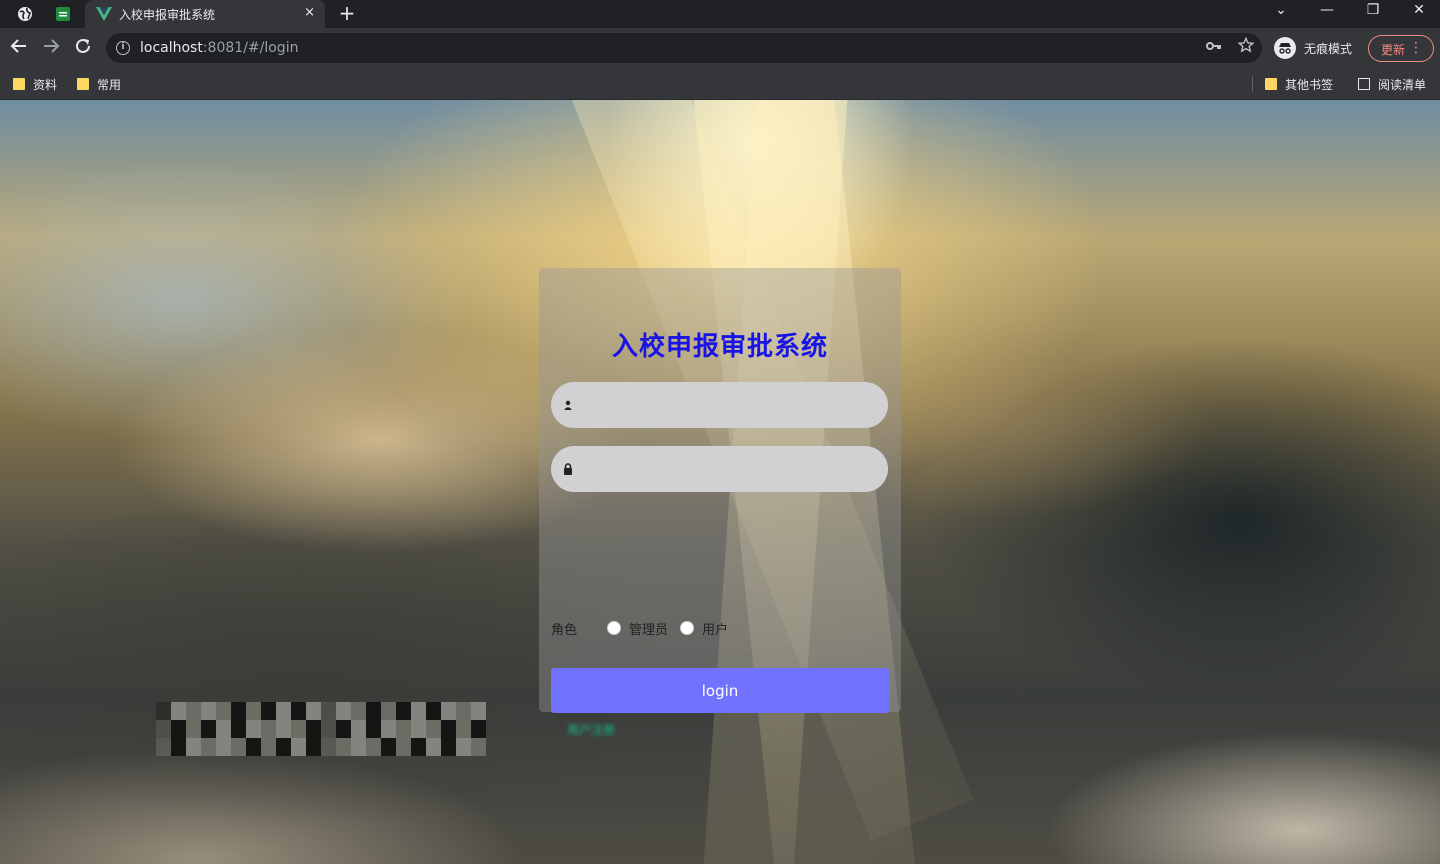  I want to click on username-field, so click(719, 405).